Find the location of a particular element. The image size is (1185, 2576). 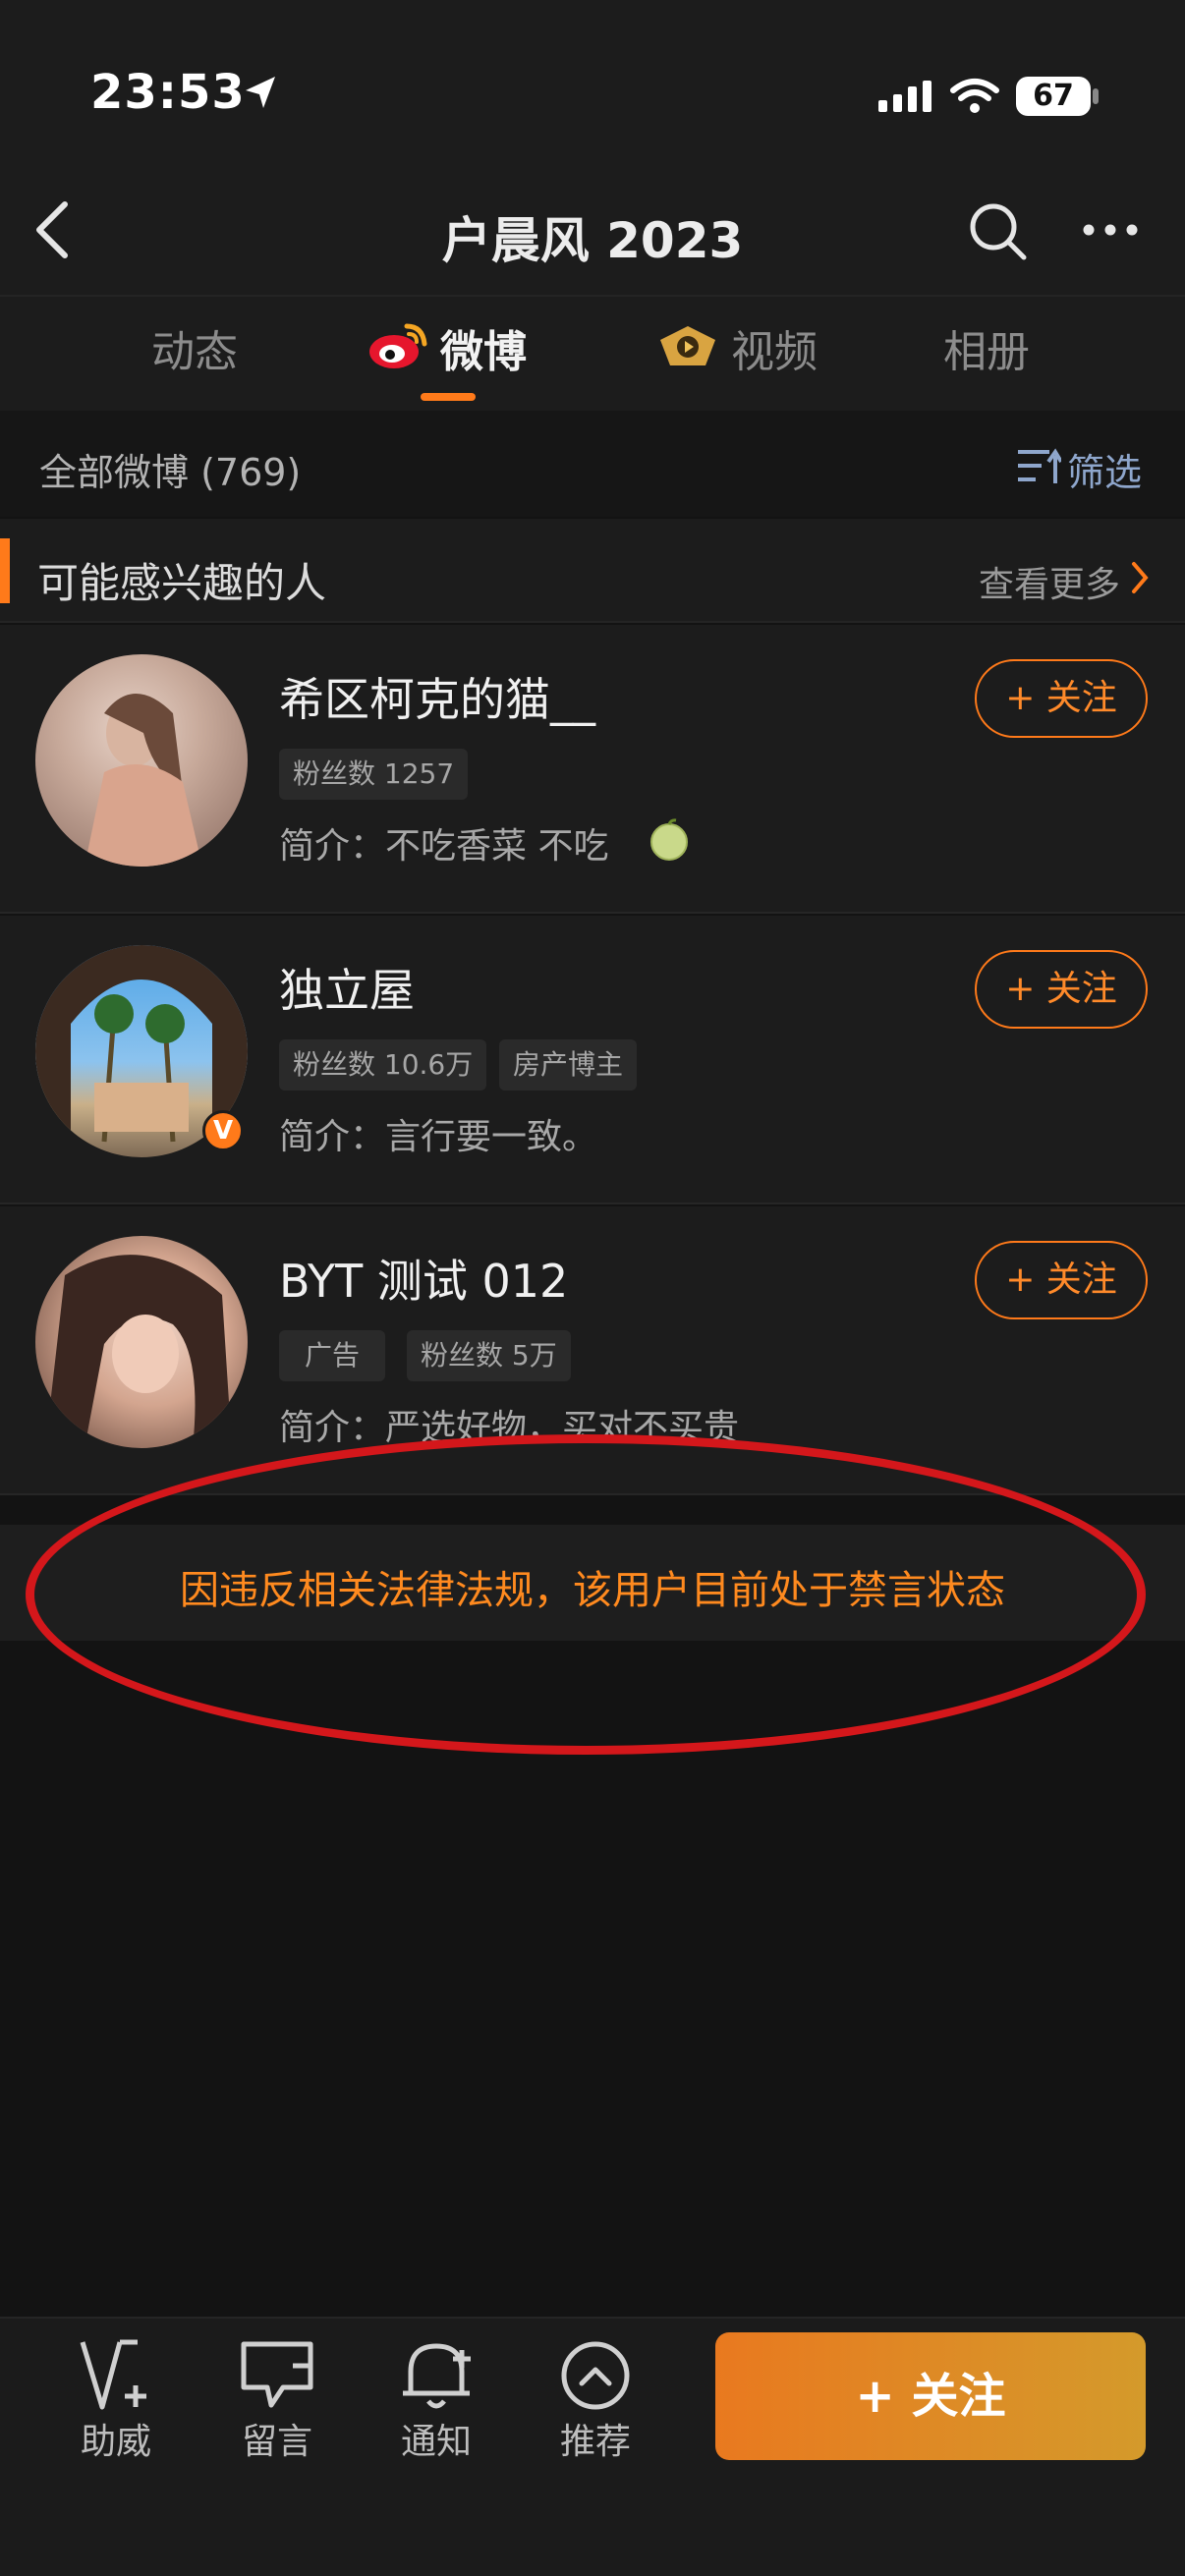

person-name: 希区柯克的猫__ is located at coordinates (437, 696).